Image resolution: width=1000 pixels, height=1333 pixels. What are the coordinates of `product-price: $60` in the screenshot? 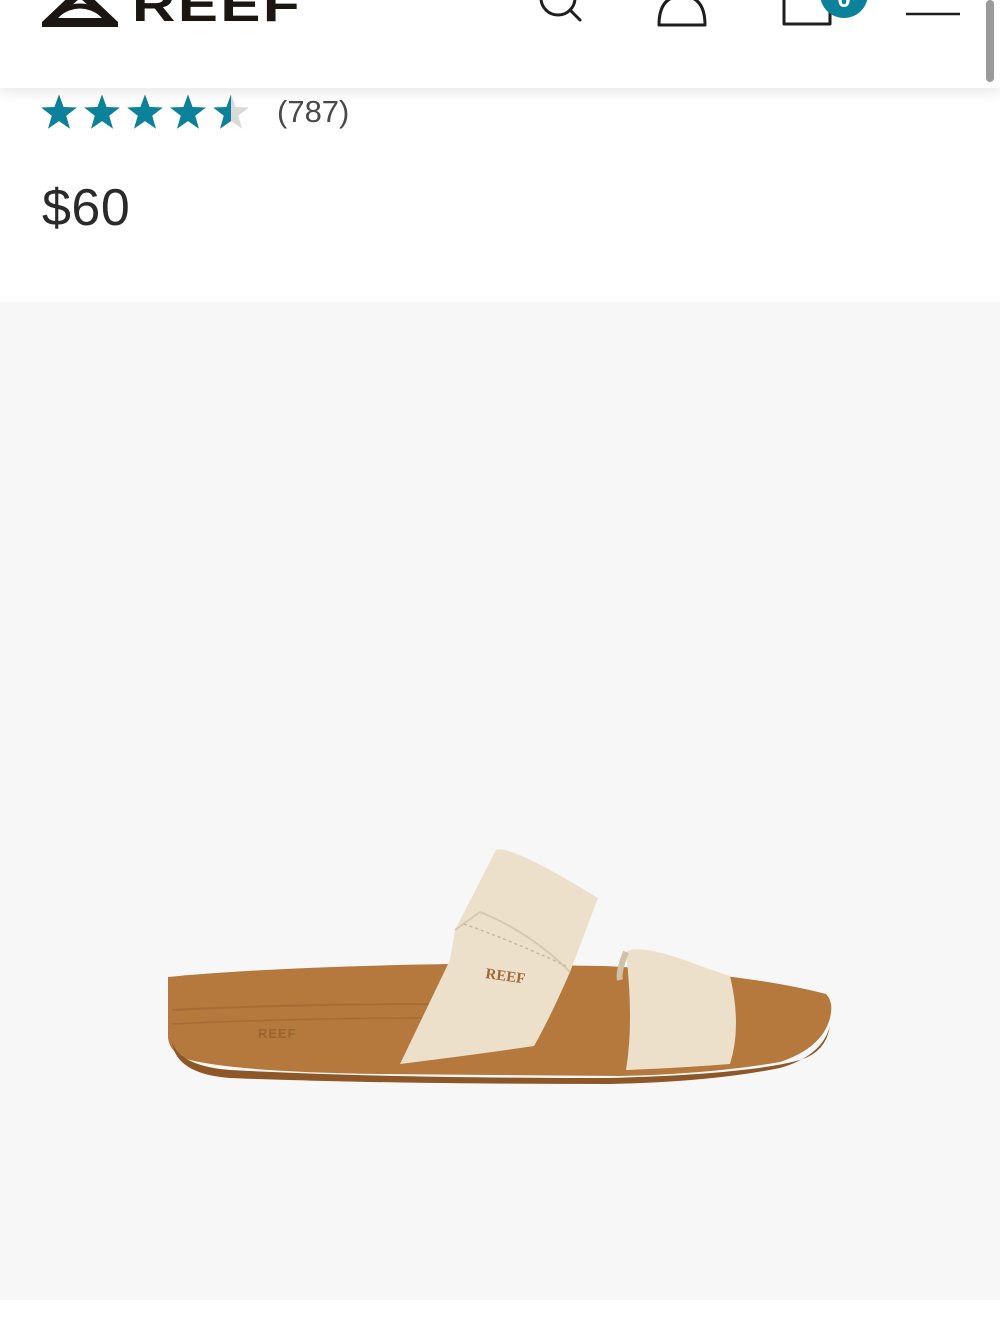 It's located at (86, 208).